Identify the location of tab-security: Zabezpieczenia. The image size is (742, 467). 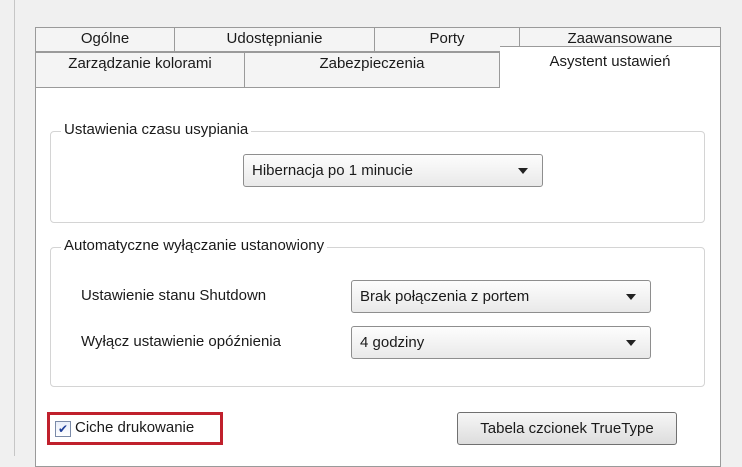
(372, 70).